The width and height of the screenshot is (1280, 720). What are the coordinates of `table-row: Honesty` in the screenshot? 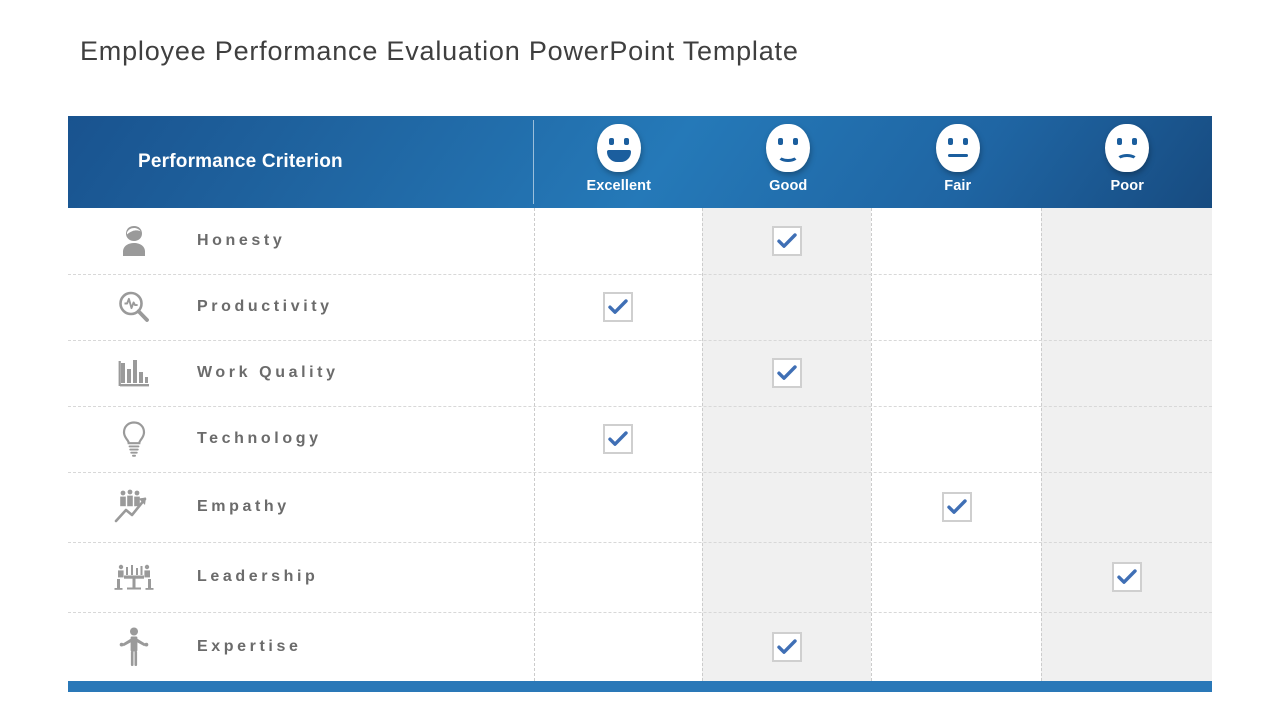 It's located at (640, 241).